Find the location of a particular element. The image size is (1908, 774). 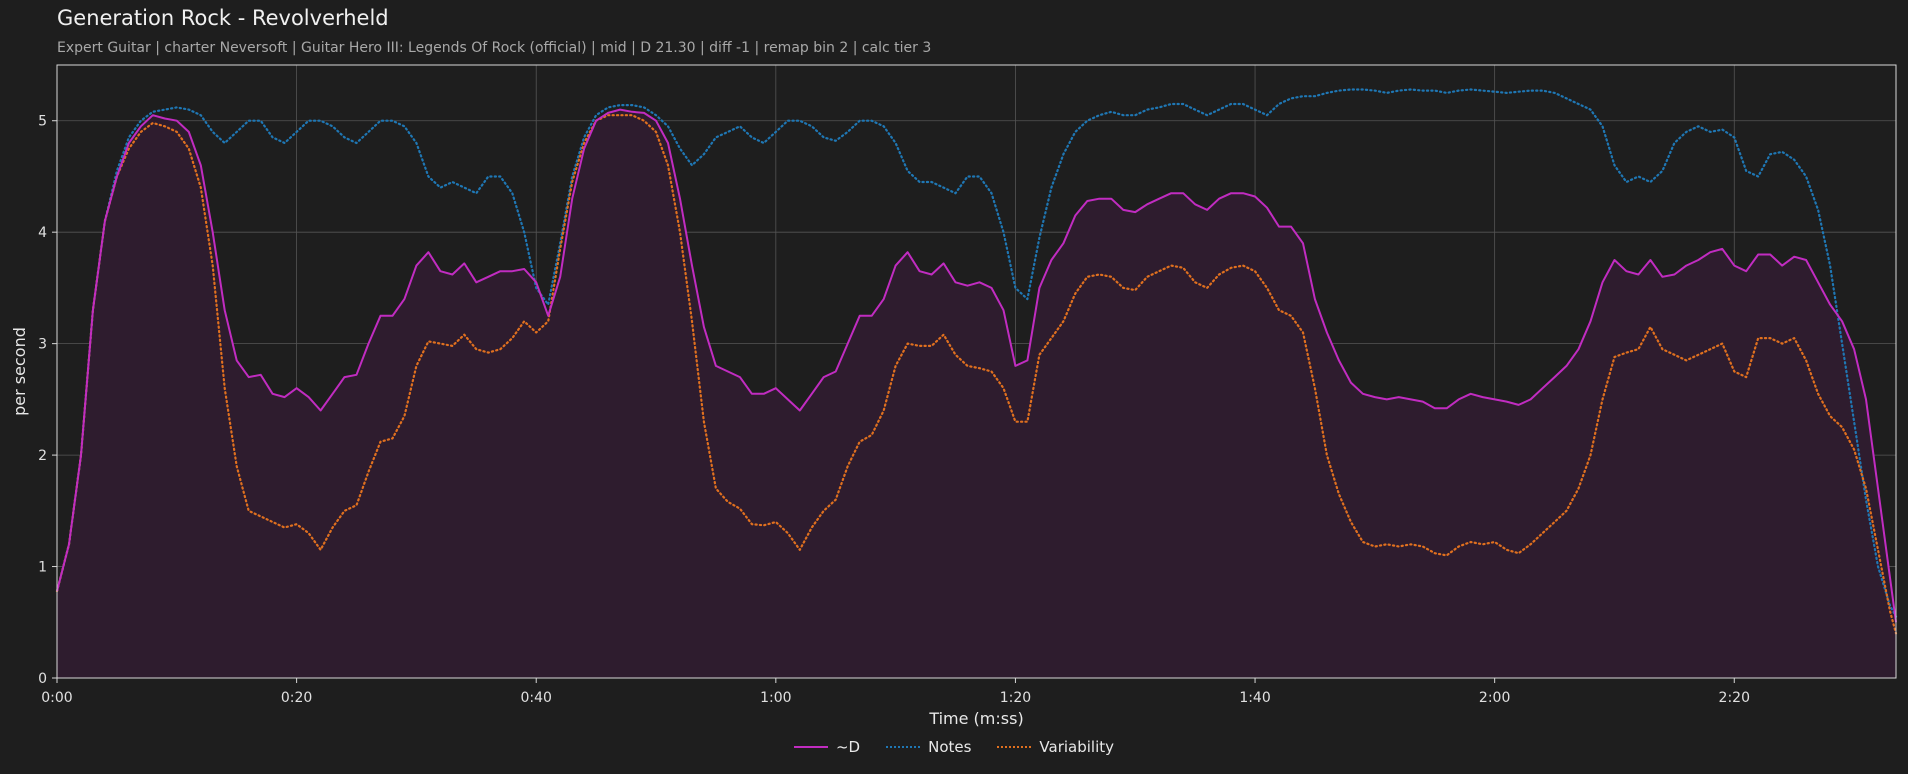

y-axis: 0 1 2 3 4 5 is located at coordinates (47, 400).